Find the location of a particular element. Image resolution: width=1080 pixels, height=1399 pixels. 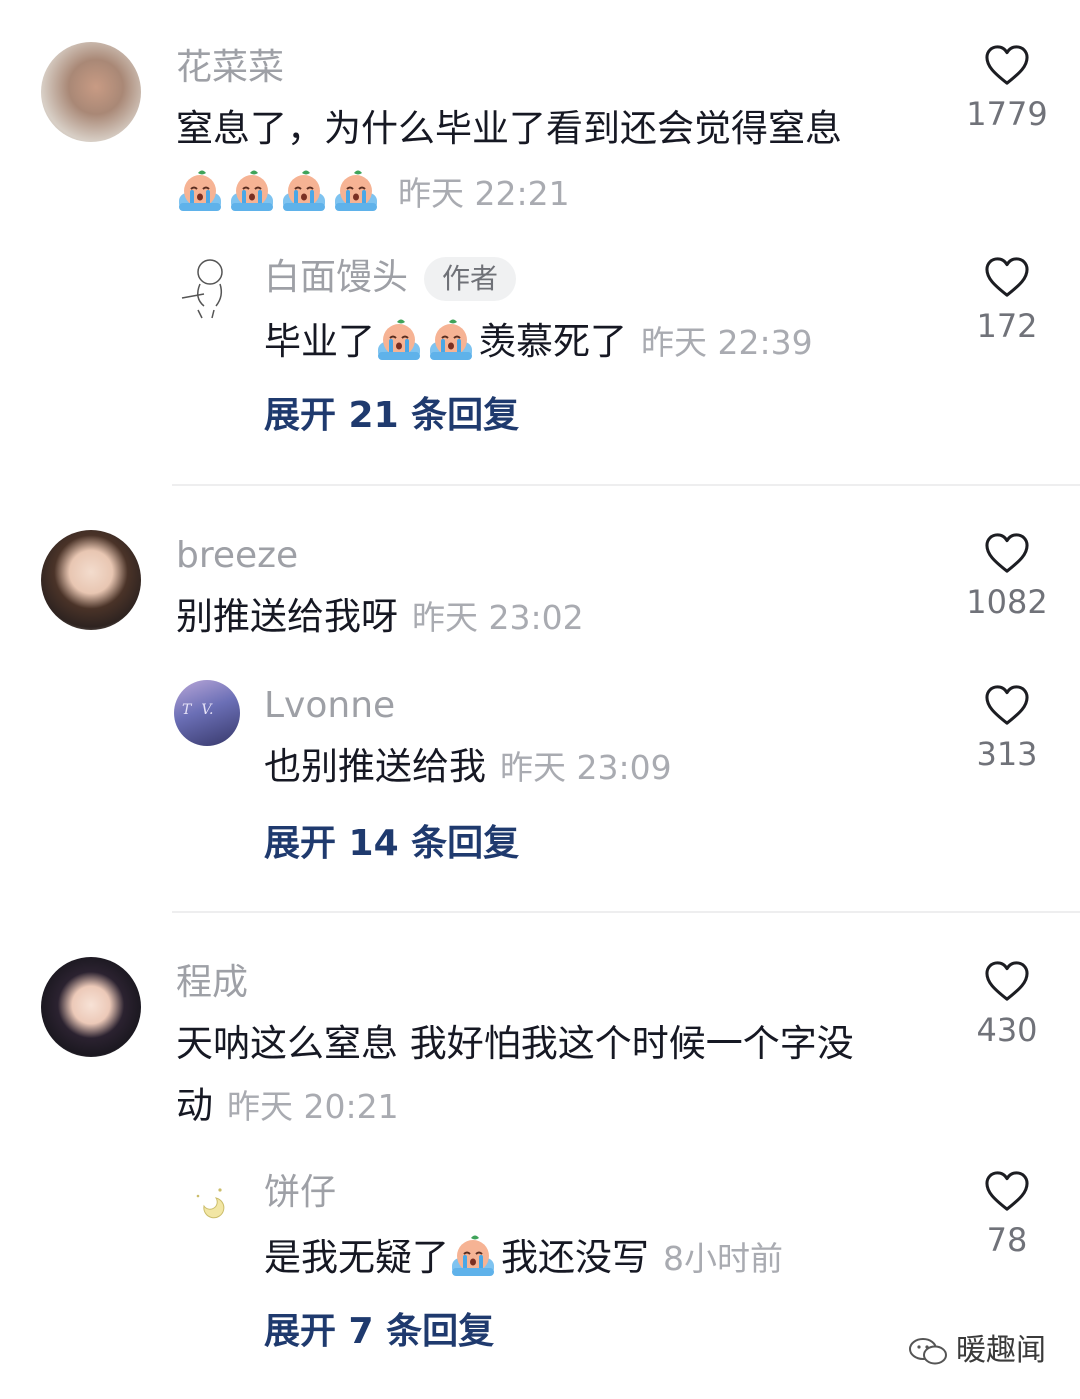

avatar-lettering: T V. is located at coordinates (198, 710).